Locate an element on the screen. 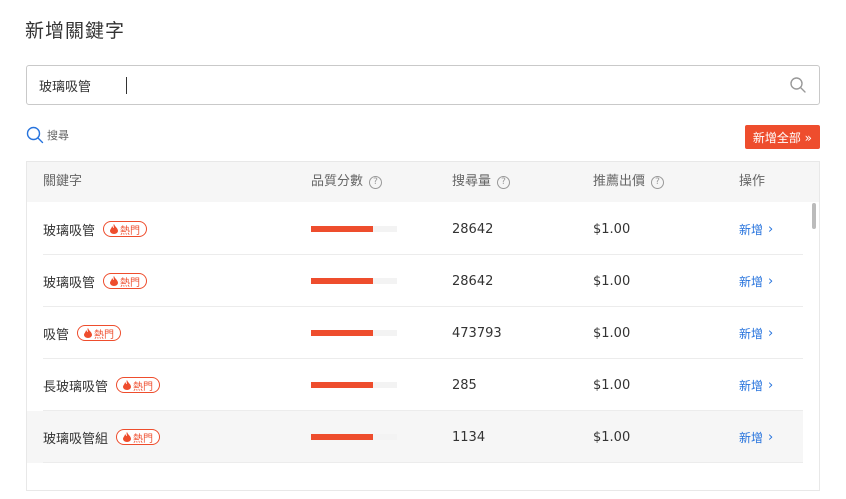 The image size is (846, 499). keyword-text: 吸管 is located at coordinates (56, 335).